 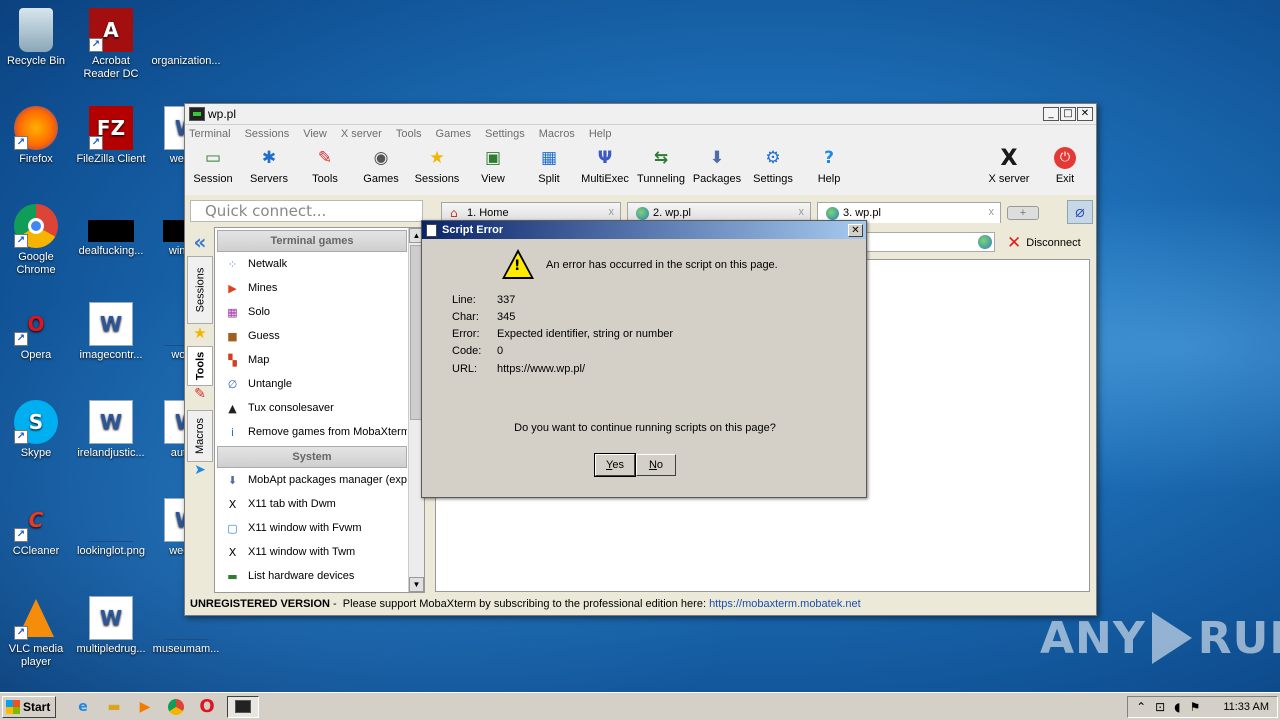 I want to click on exit-button: ⏻ Exit, so click(x=1065, y=165).